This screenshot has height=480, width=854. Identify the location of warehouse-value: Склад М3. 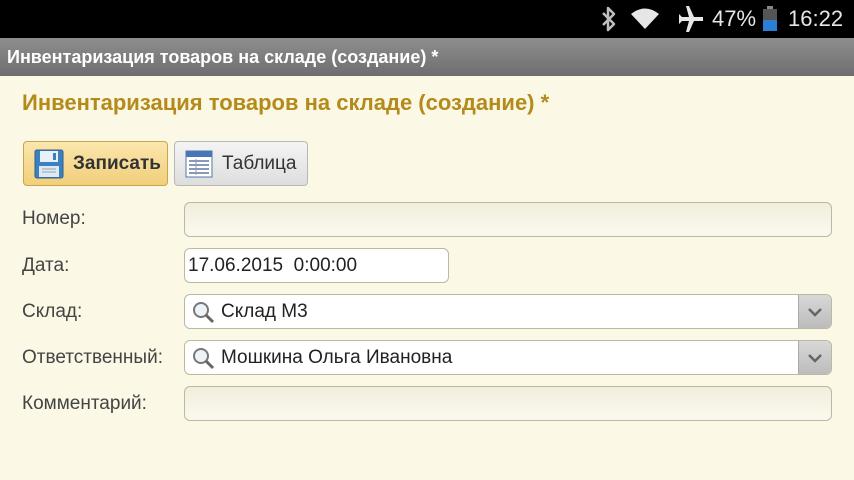
(264, 311).